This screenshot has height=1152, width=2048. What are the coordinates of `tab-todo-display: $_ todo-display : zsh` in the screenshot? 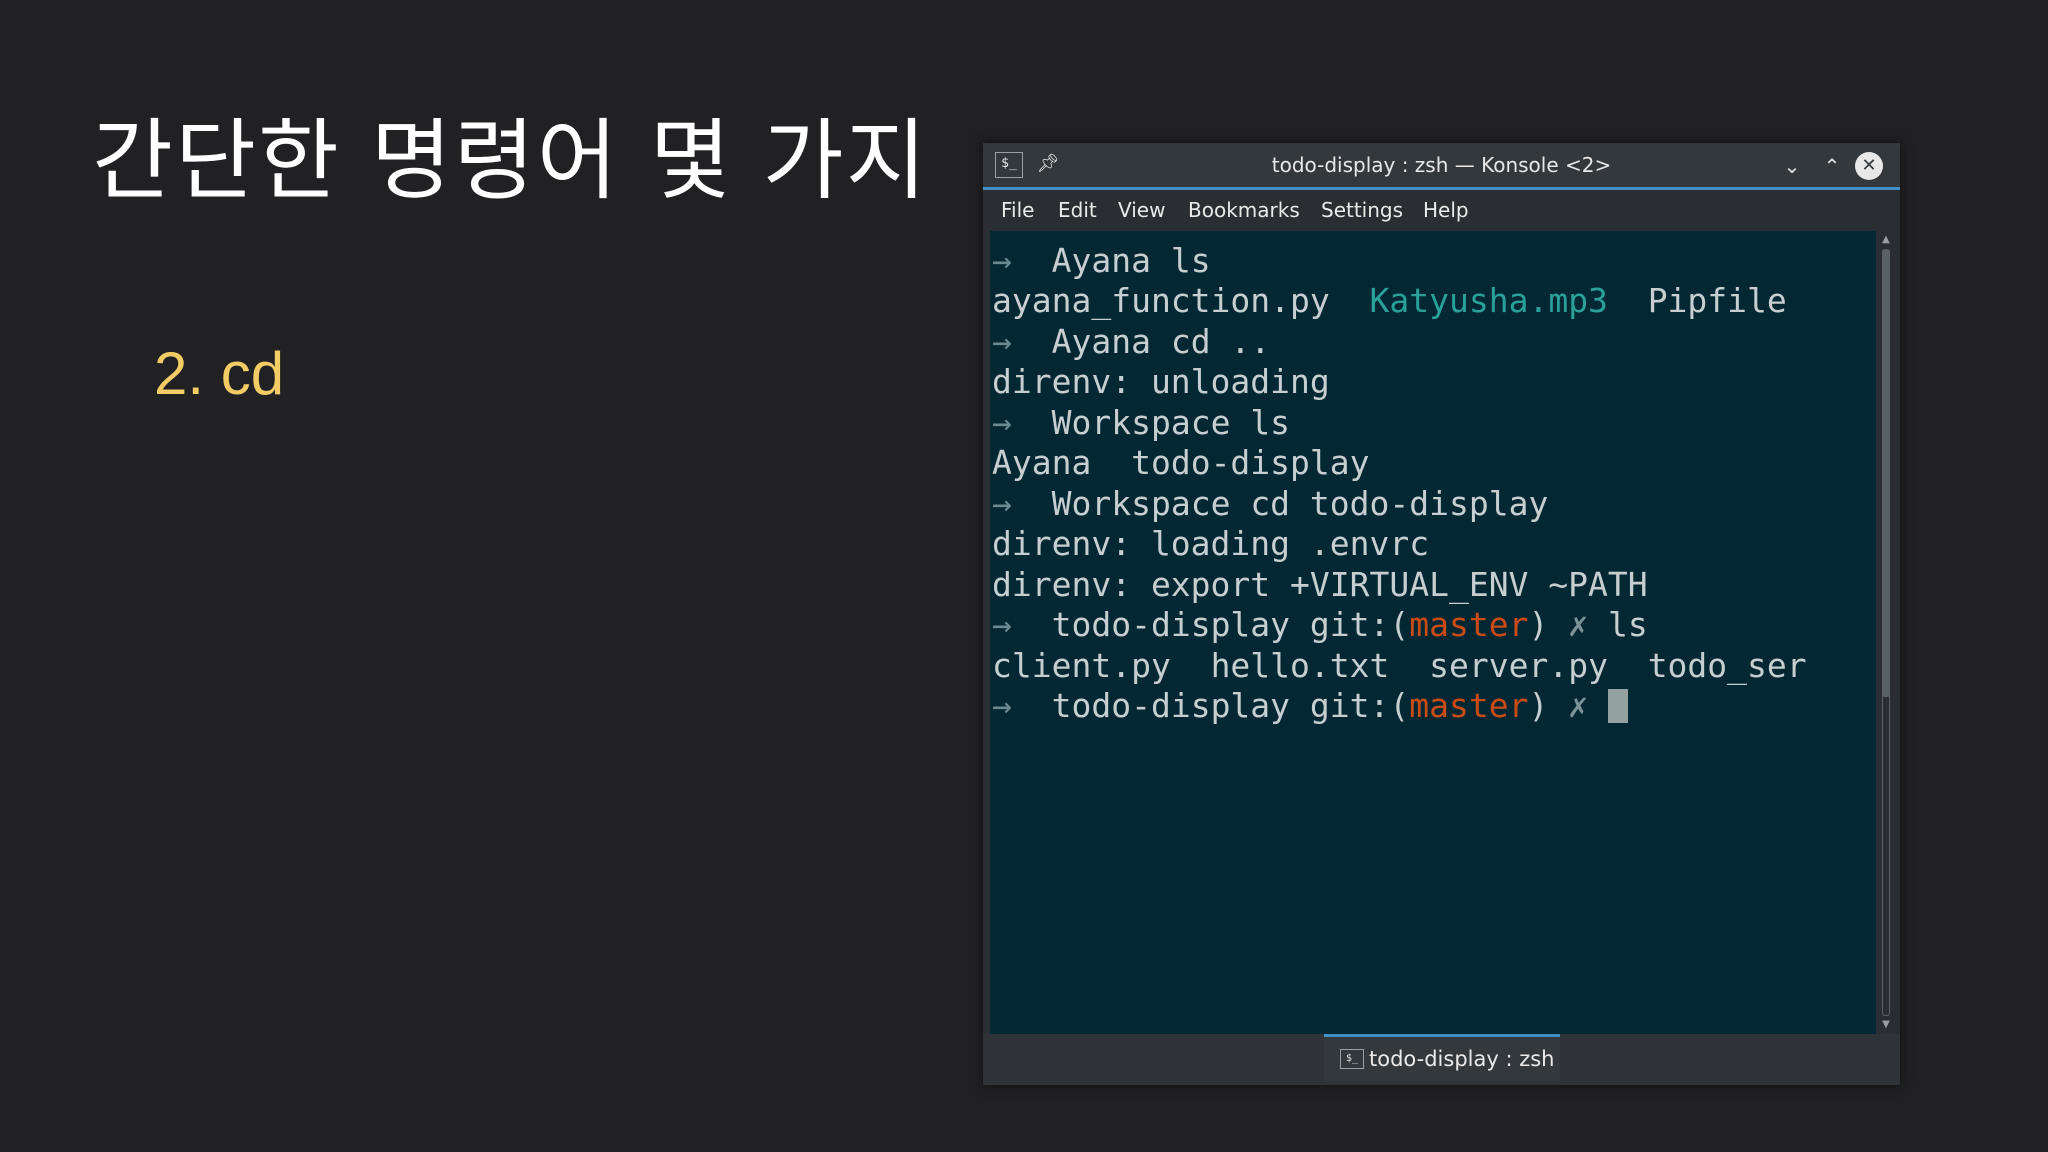 It's located at (1442, 1057).